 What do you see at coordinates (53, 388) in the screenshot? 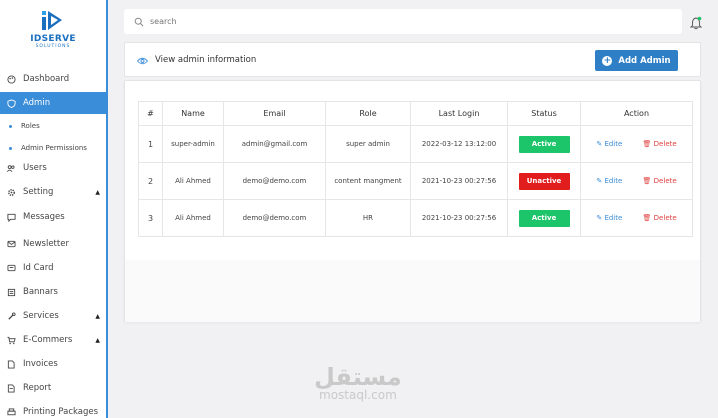
I see `sidebar-item-report: Report` at bounding box center [53, 388].